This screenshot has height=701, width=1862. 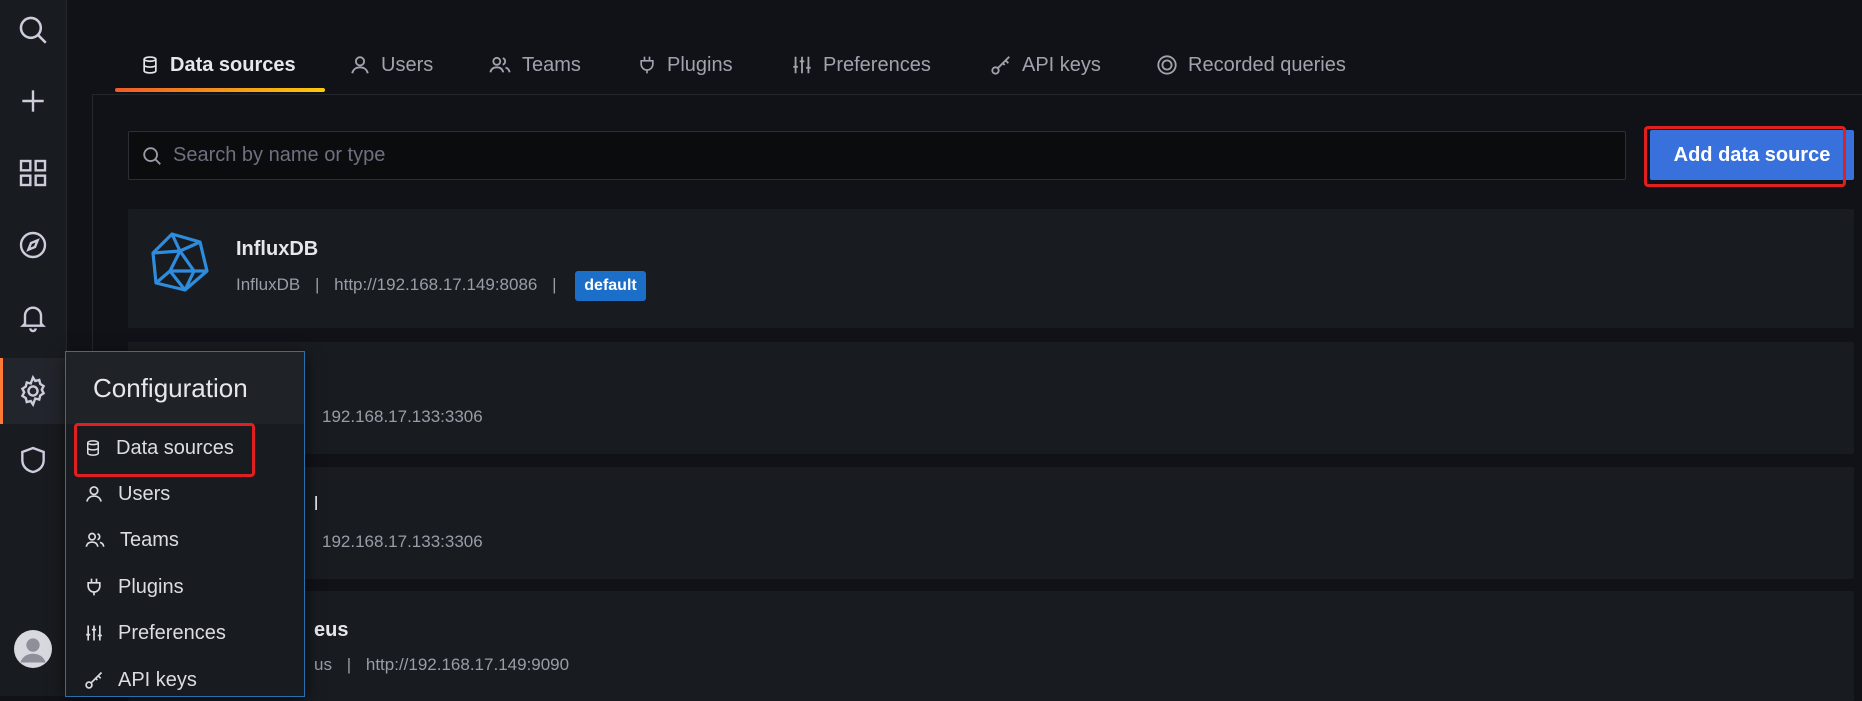 I want to click on datasource-card: 192.168.17.133:3306, so click(x=991, y=398).